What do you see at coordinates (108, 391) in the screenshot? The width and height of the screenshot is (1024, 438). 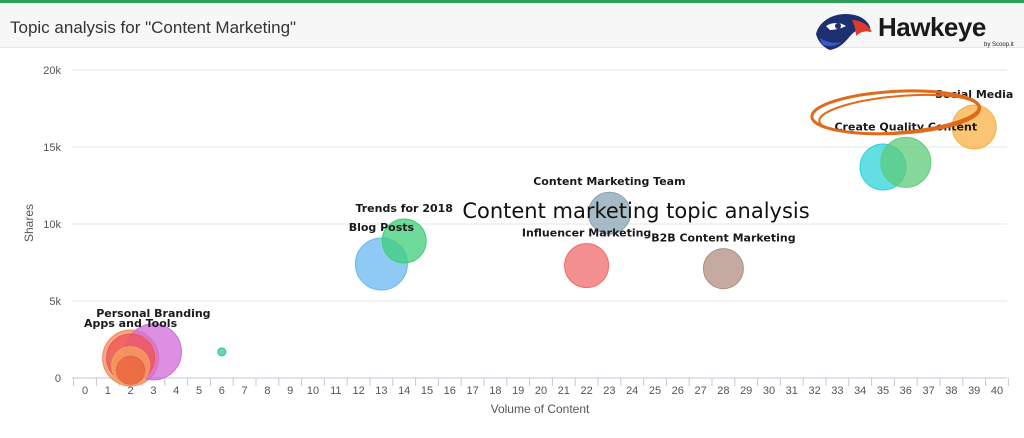 I see `x-tick-label: 1` at bounding box center [108, 391].